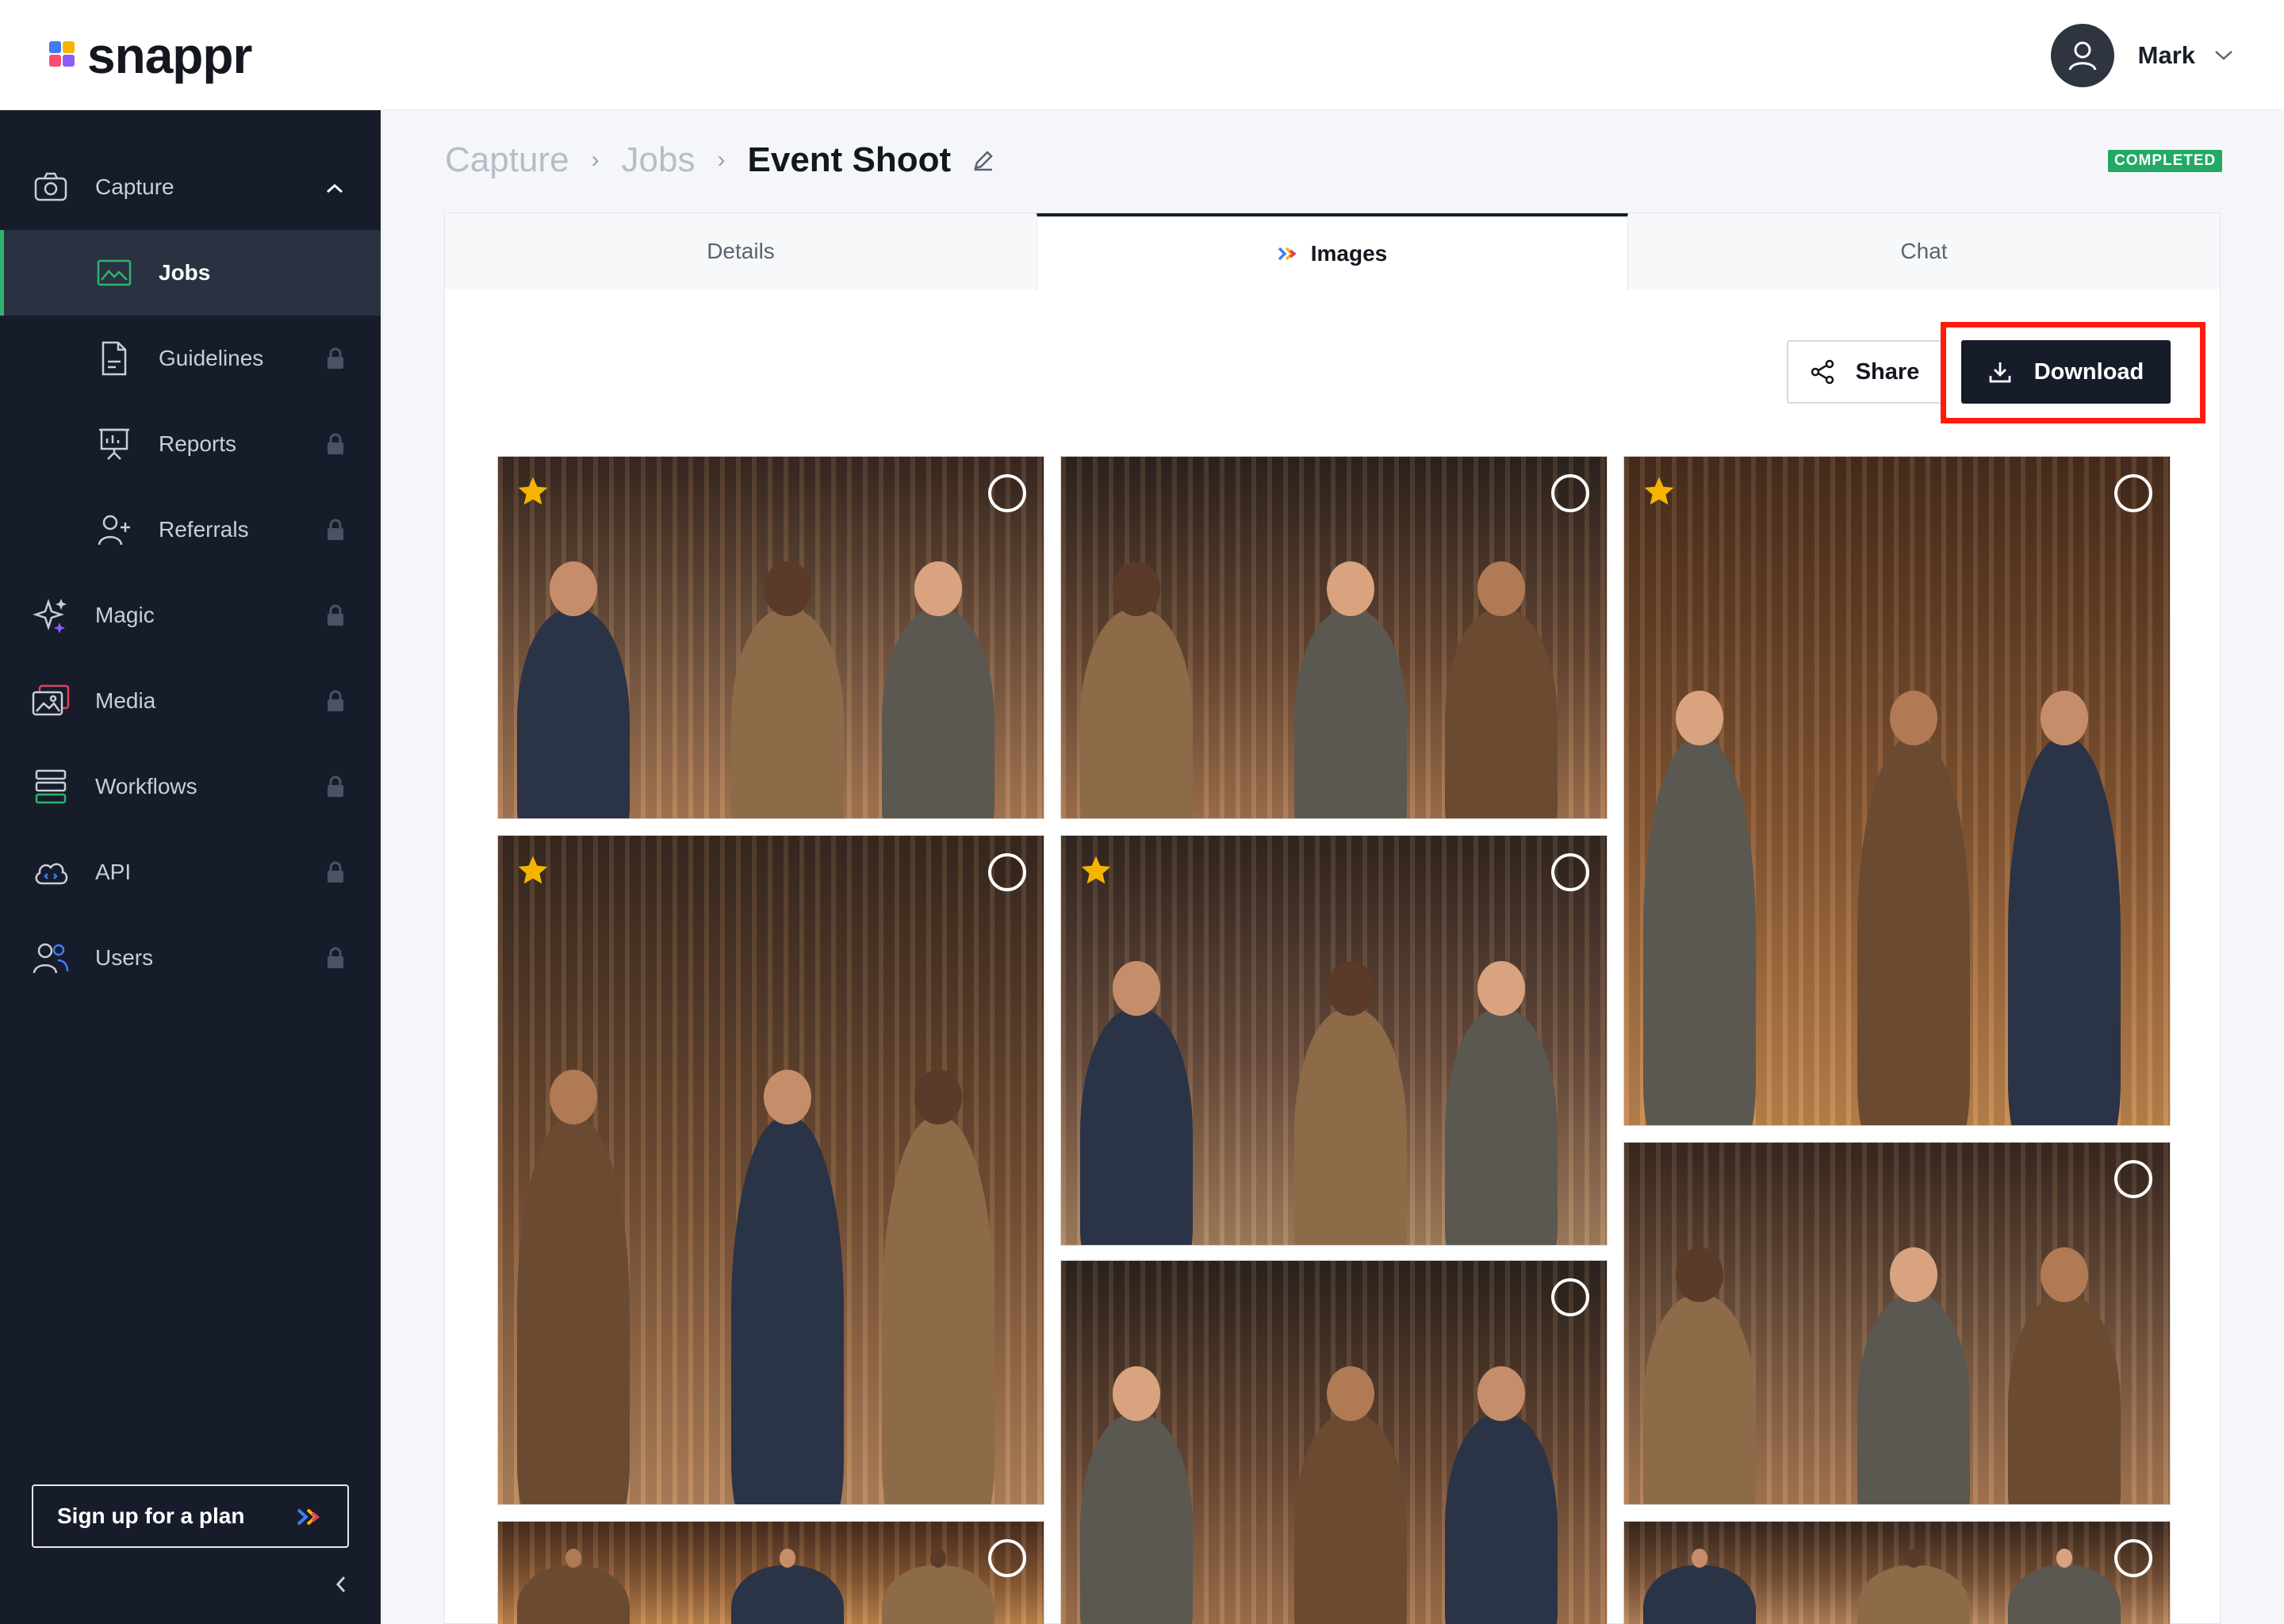  Describe the element at coordinates (190, 872) in the screenshot. I see `sidebar-item-api: API` at that location.